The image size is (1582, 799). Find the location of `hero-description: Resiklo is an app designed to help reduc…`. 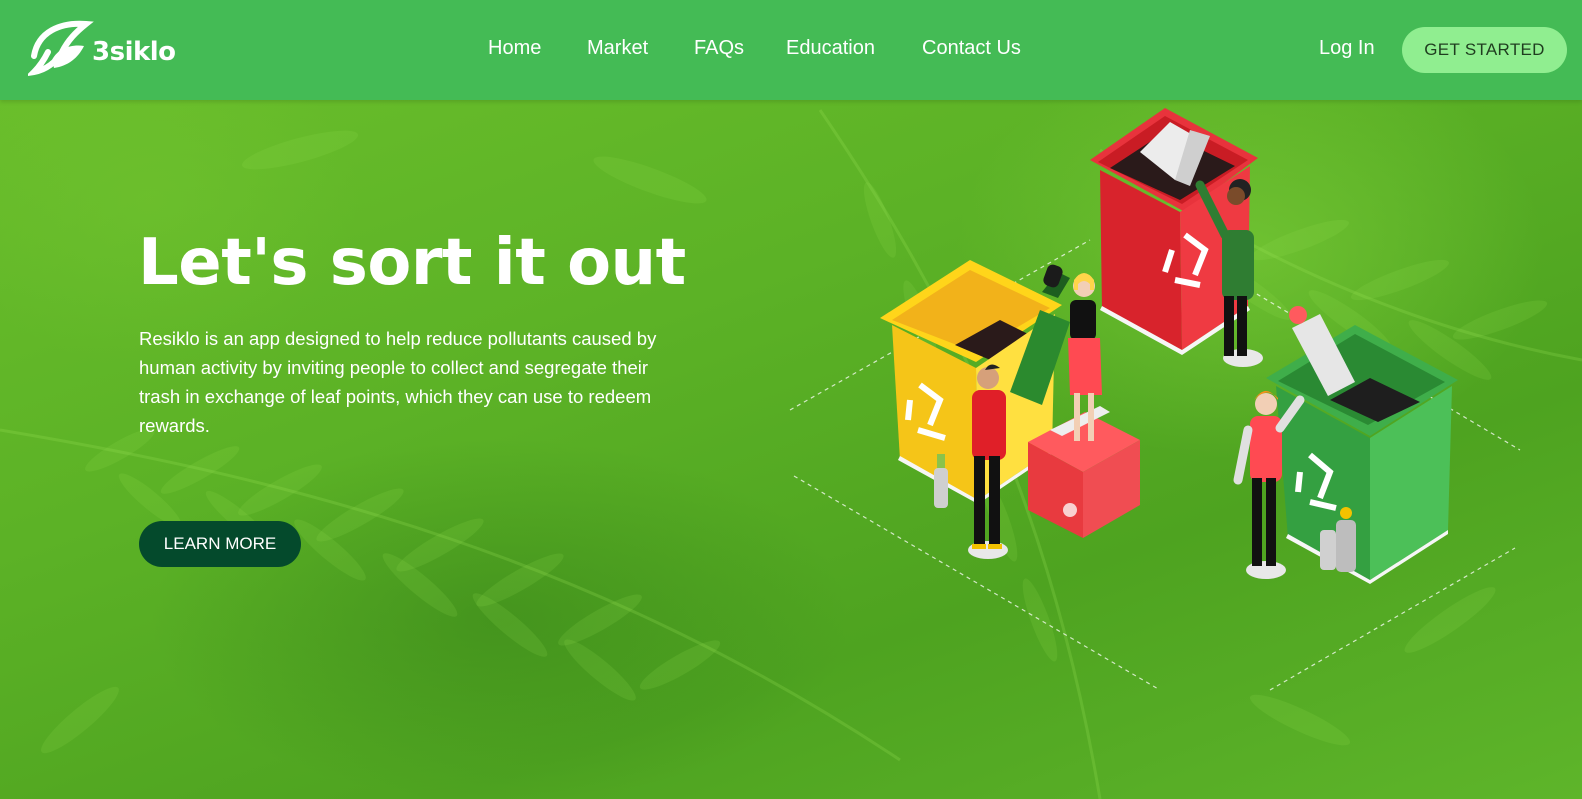

hero-description: Resiklo is an app designed to help reduc… is located at coordinates (398, 382).